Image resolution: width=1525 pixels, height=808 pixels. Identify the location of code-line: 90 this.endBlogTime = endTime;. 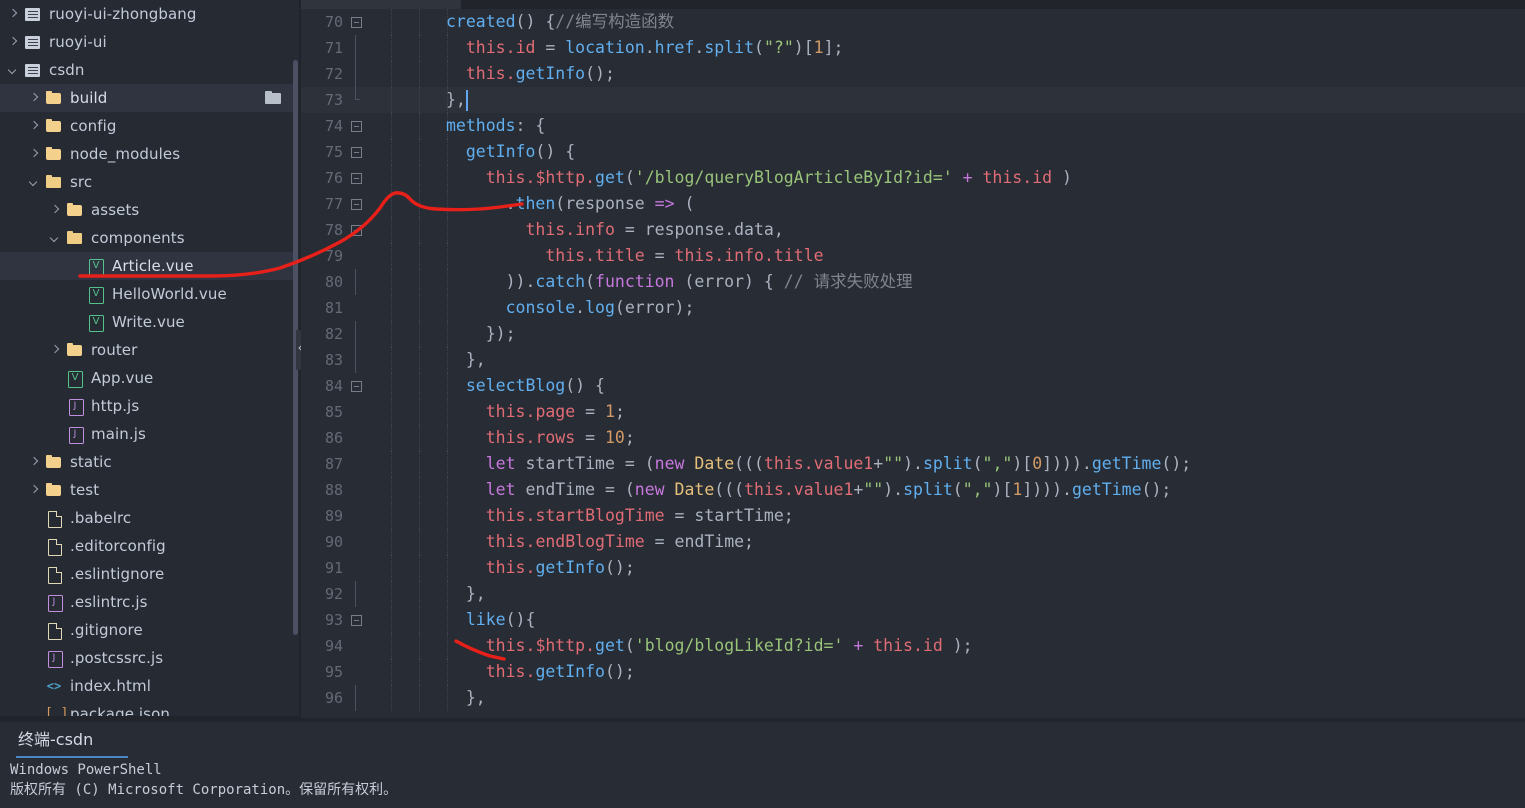
(913, 542).